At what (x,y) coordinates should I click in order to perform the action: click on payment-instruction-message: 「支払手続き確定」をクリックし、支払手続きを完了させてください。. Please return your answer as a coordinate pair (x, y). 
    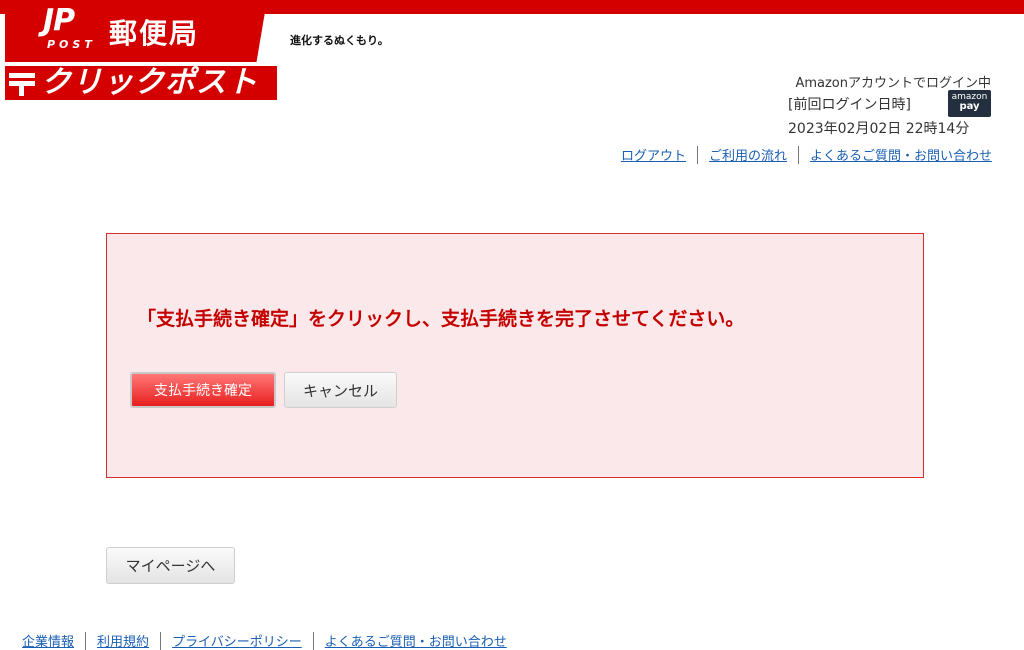
    Looking at the image, I should click on (441, 319).